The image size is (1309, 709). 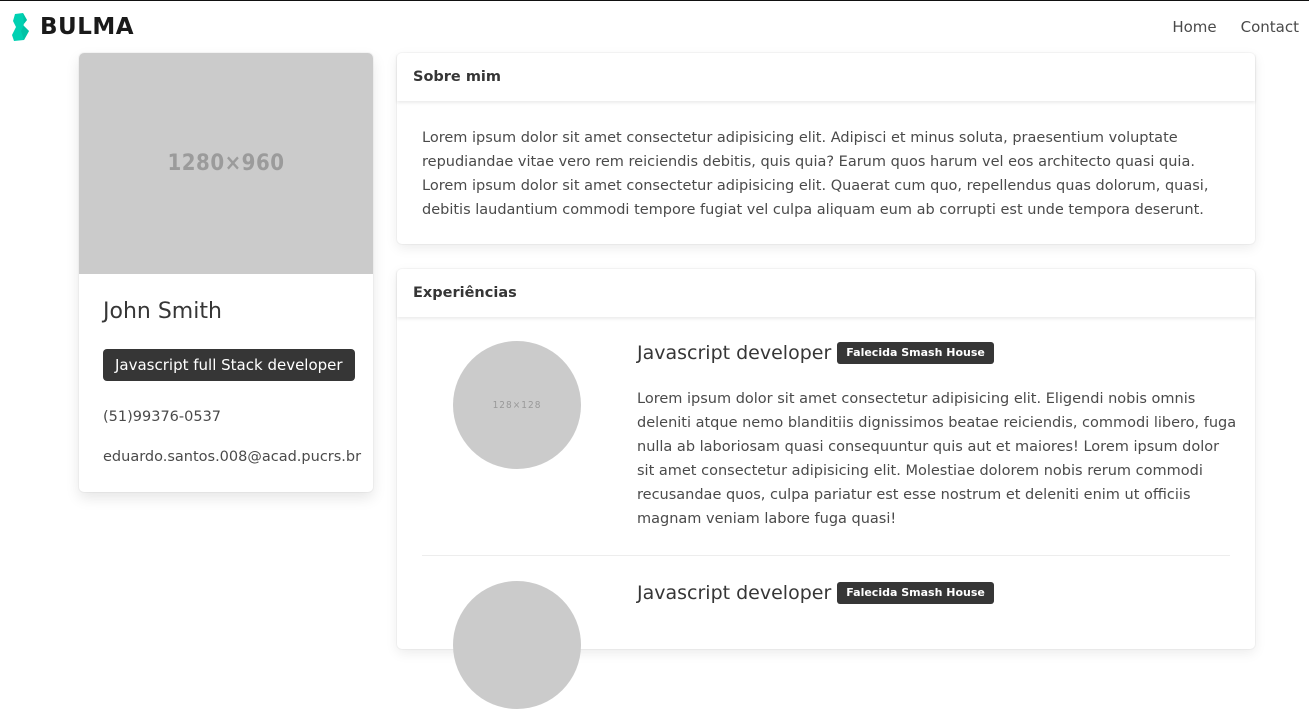 I want to click on navbar-menu: Home Contact, so click(x=1235, y=27).